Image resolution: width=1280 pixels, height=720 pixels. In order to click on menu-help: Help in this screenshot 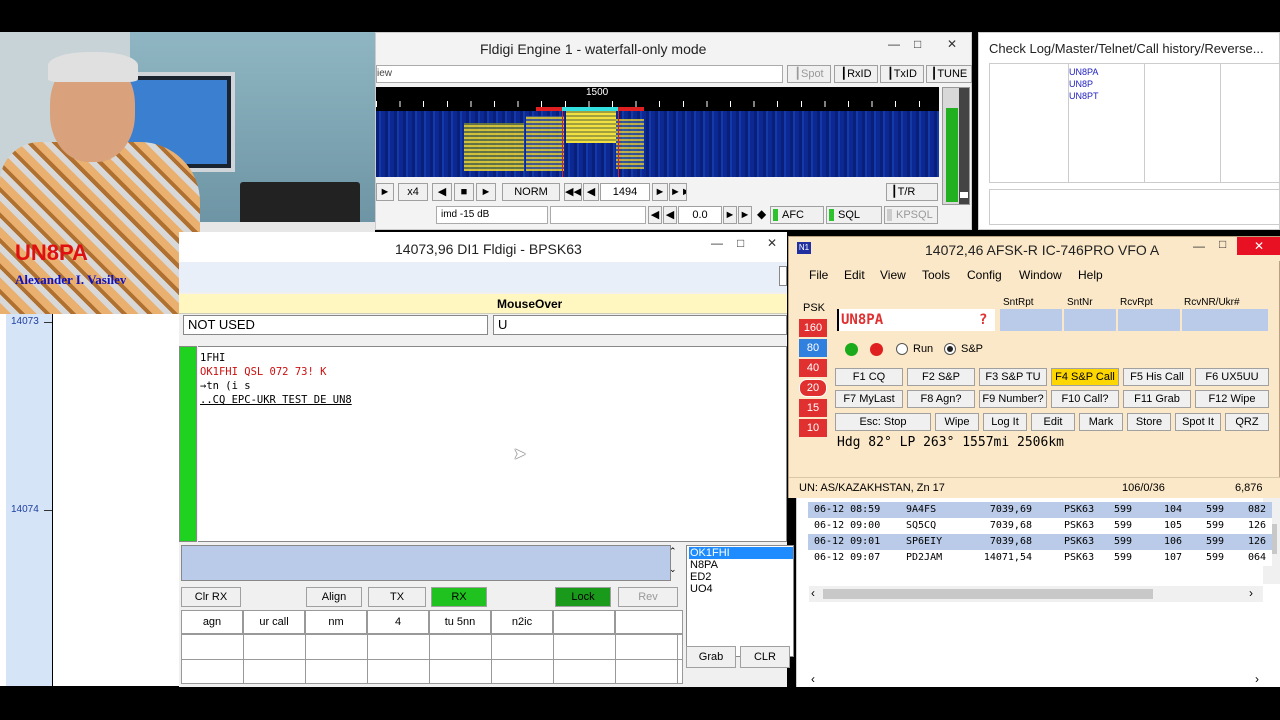, I will do `click(1090, 275)`.